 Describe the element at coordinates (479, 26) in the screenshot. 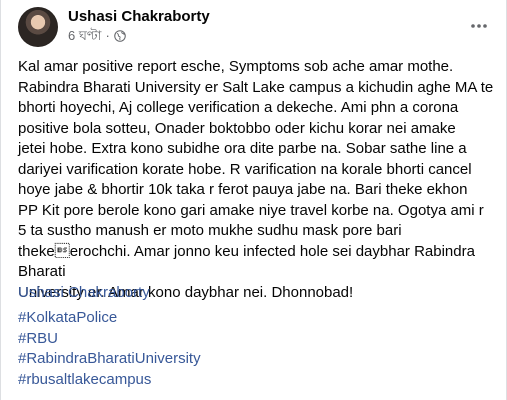

I see `more-options-icon` at that location.